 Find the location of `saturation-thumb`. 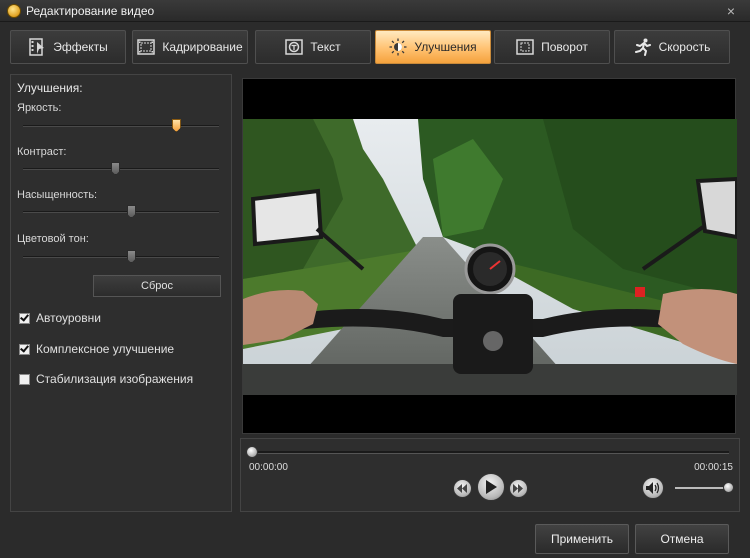

saturation-thumb is located at coordinates (131, 211).